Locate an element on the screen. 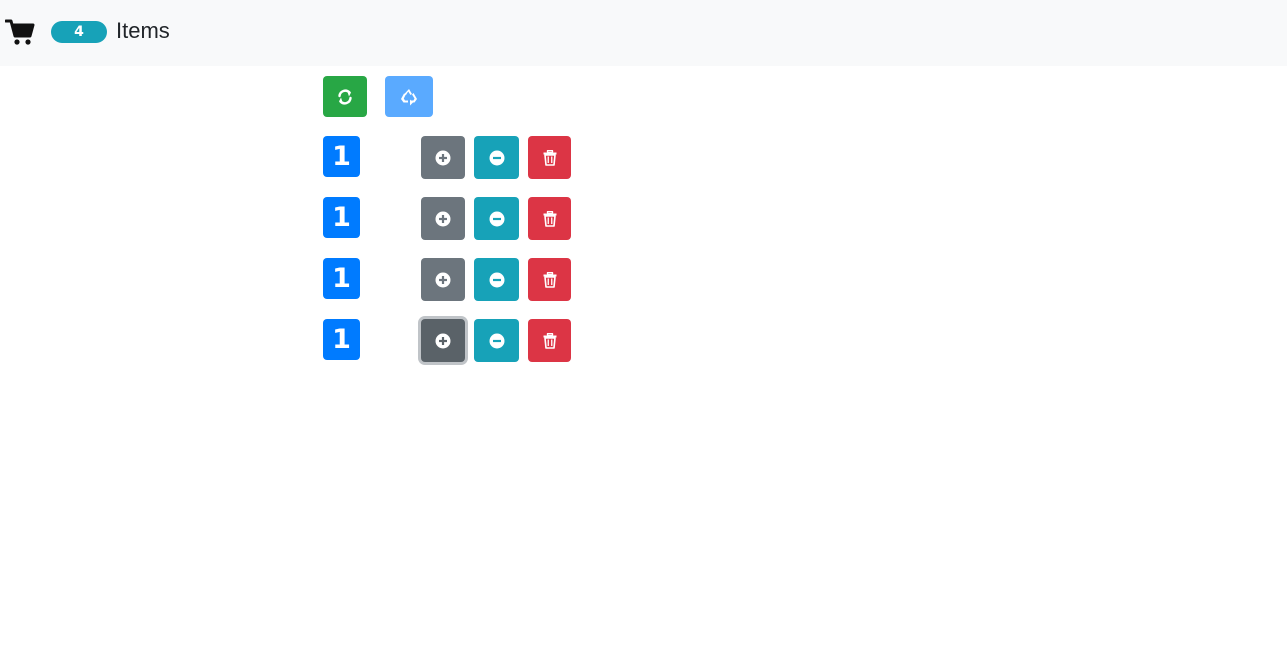 The width and height of the screenshot is (1287, 659). shopping-cart-icon is located at coordinates (19, 32).